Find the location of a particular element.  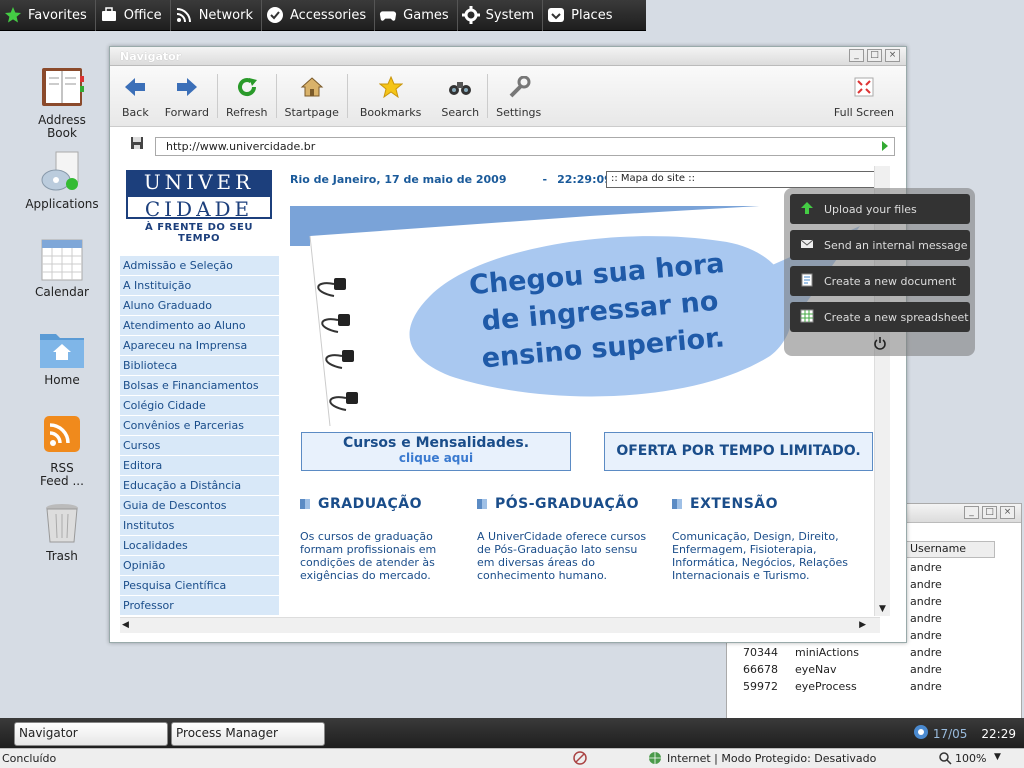

go-arrow-icon is located at coordinates (885, 146).